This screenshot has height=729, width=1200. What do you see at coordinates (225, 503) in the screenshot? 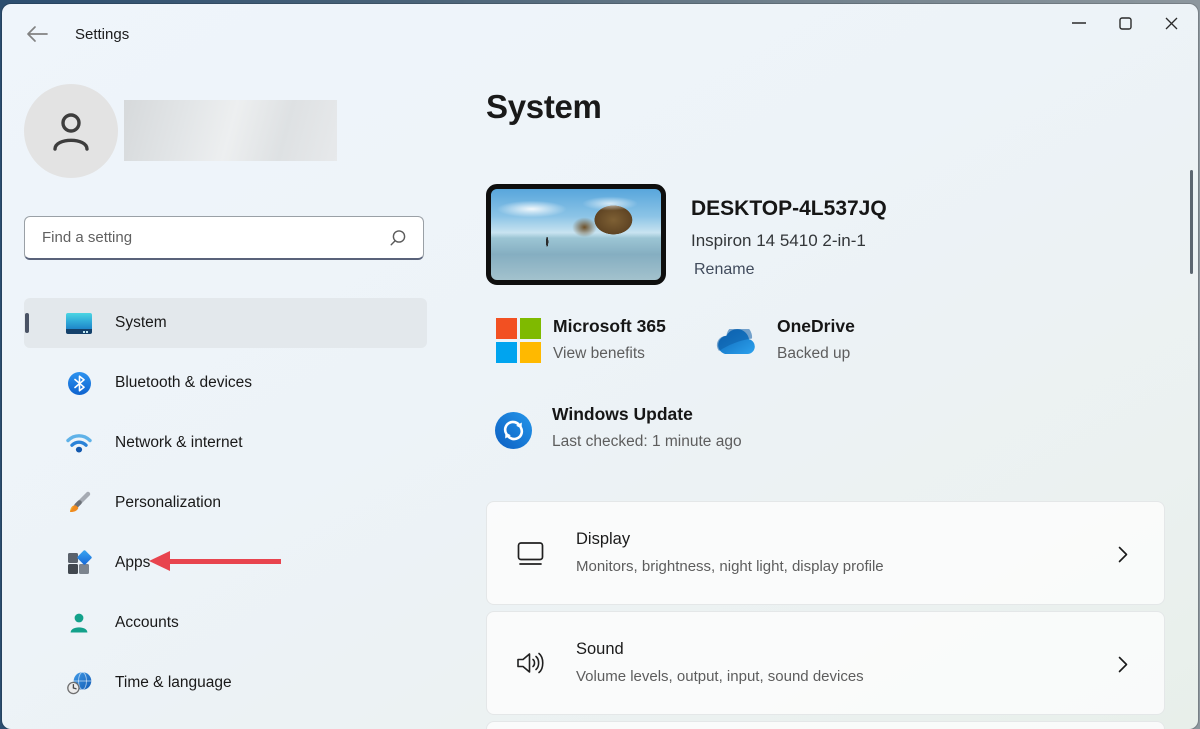
I see `sidebar-item-personalization: Personalization` at bounding box center [225, 503].